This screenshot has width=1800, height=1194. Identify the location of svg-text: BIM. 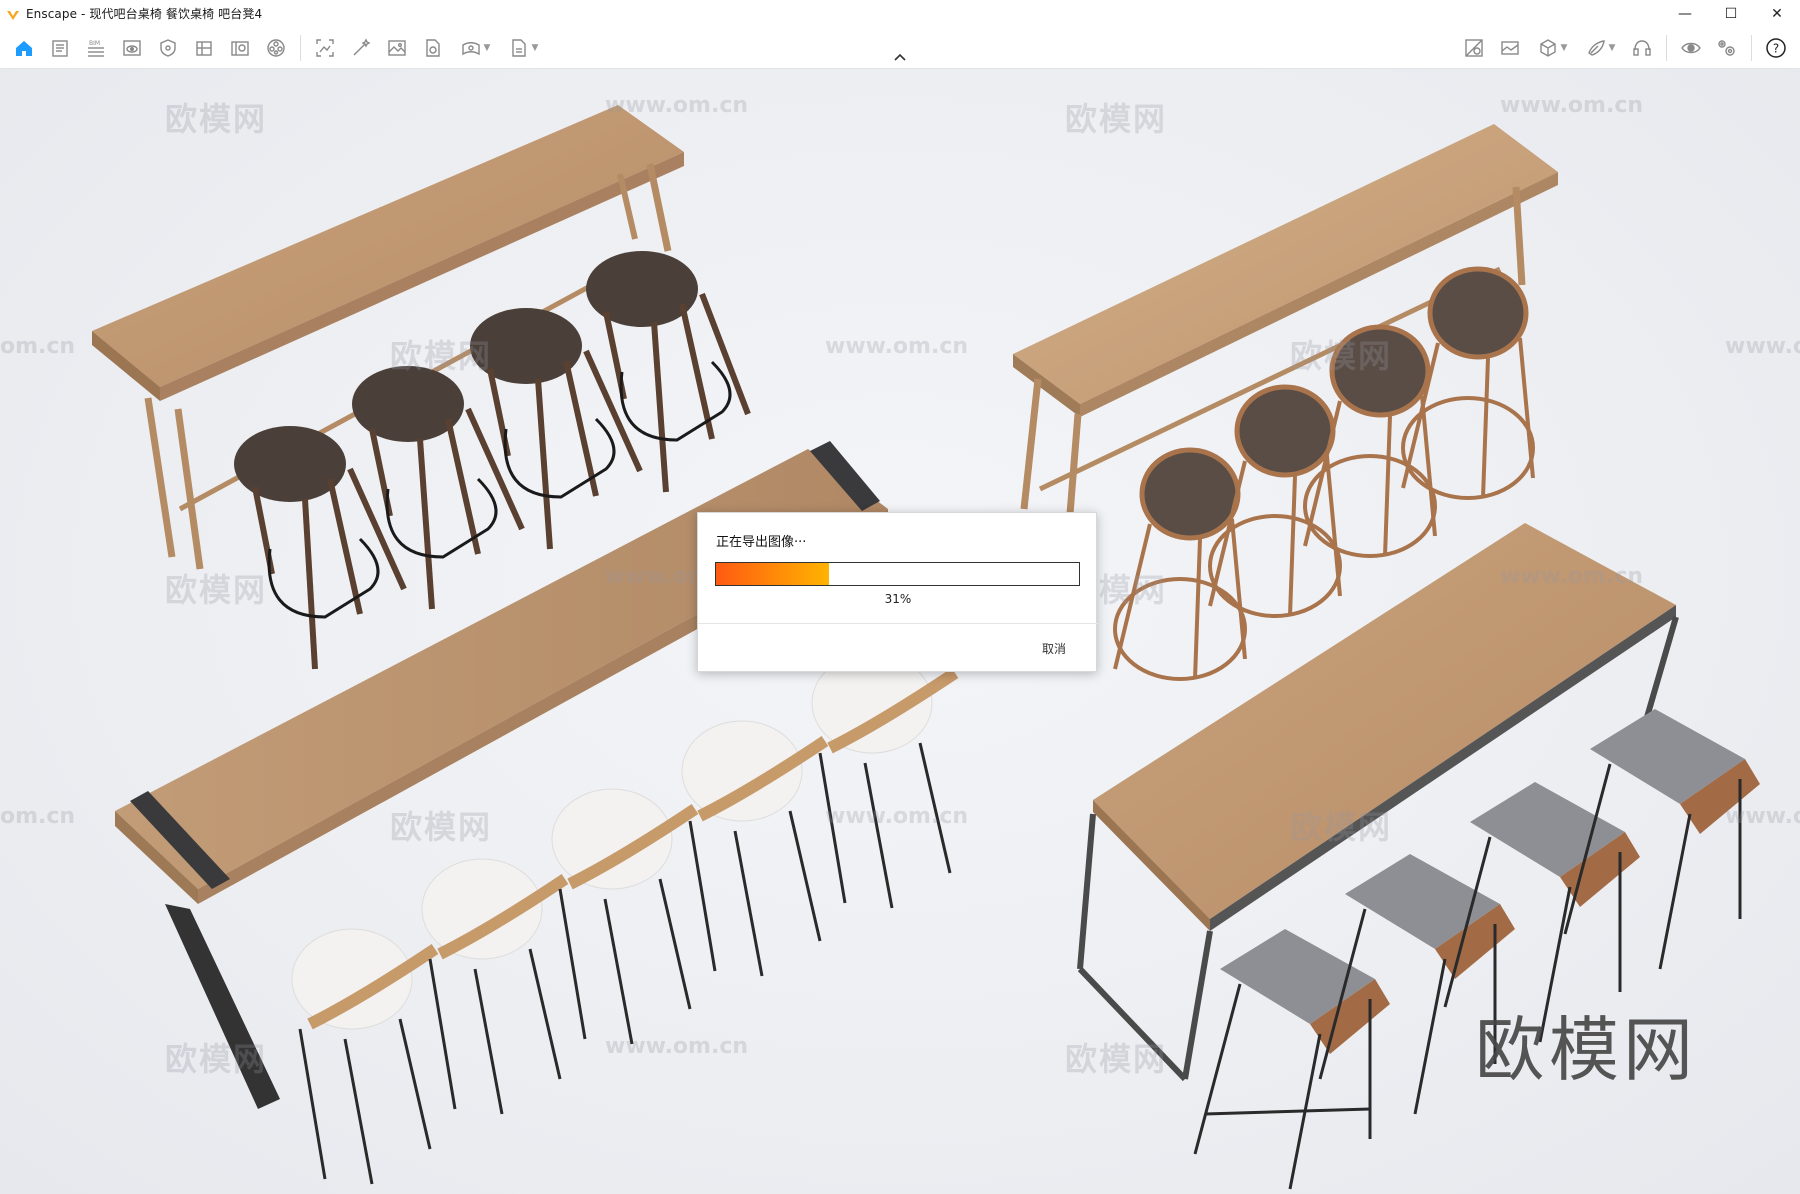
(94, 43).